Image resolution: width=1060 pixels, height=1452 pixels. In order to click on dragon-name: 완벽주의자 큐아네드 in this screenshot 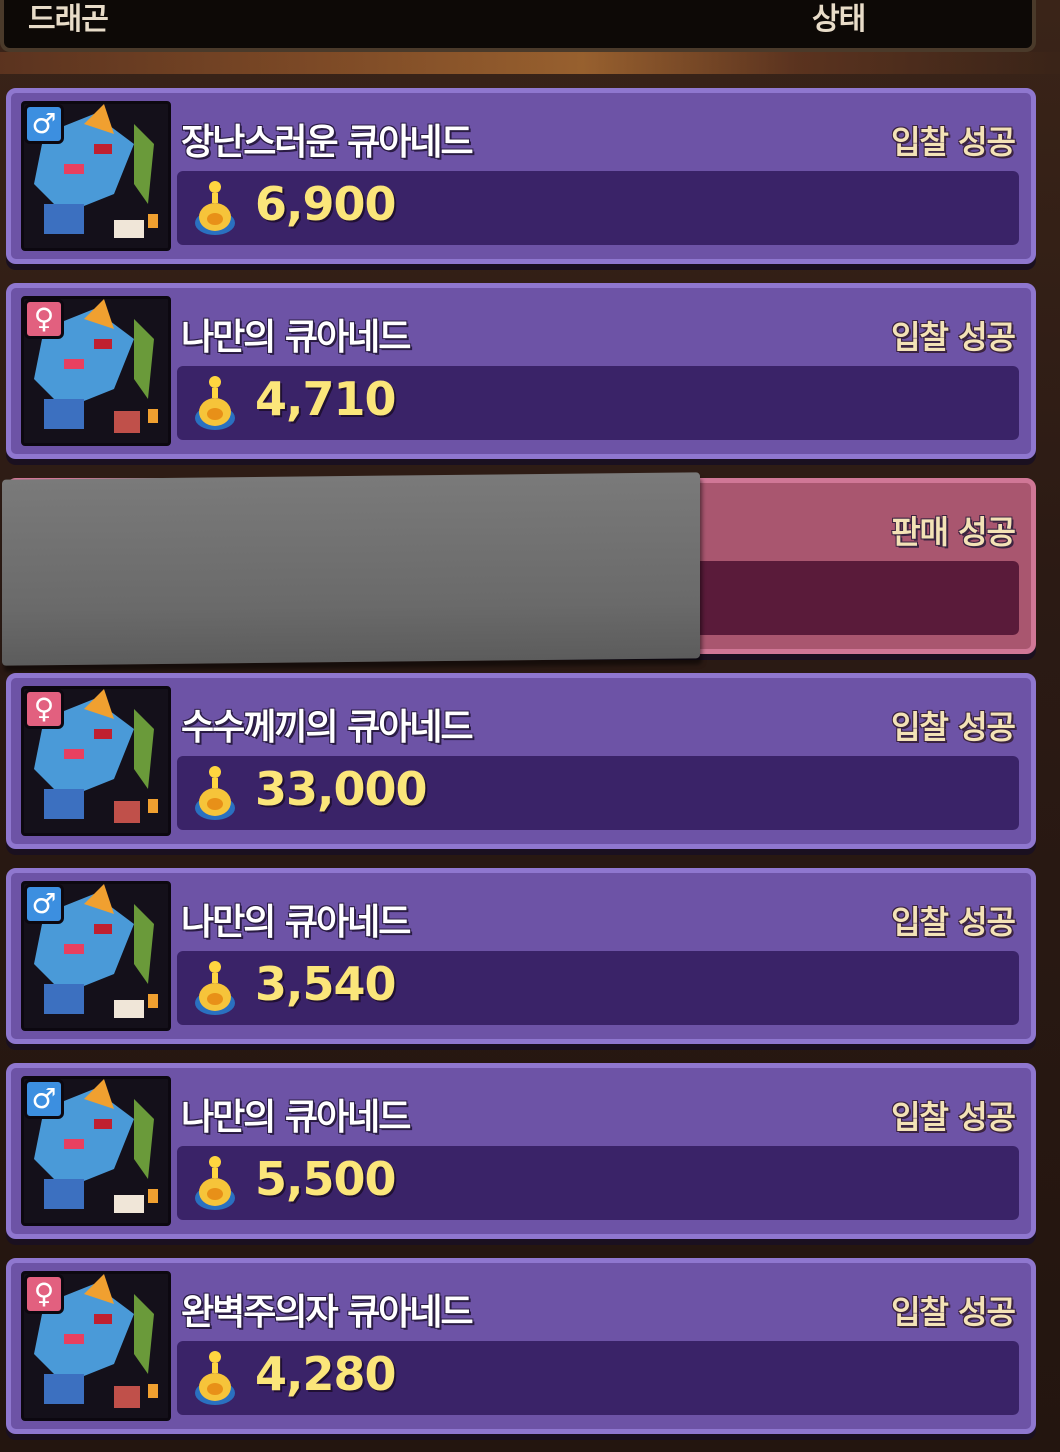, I will do `click(327, 1312)`.